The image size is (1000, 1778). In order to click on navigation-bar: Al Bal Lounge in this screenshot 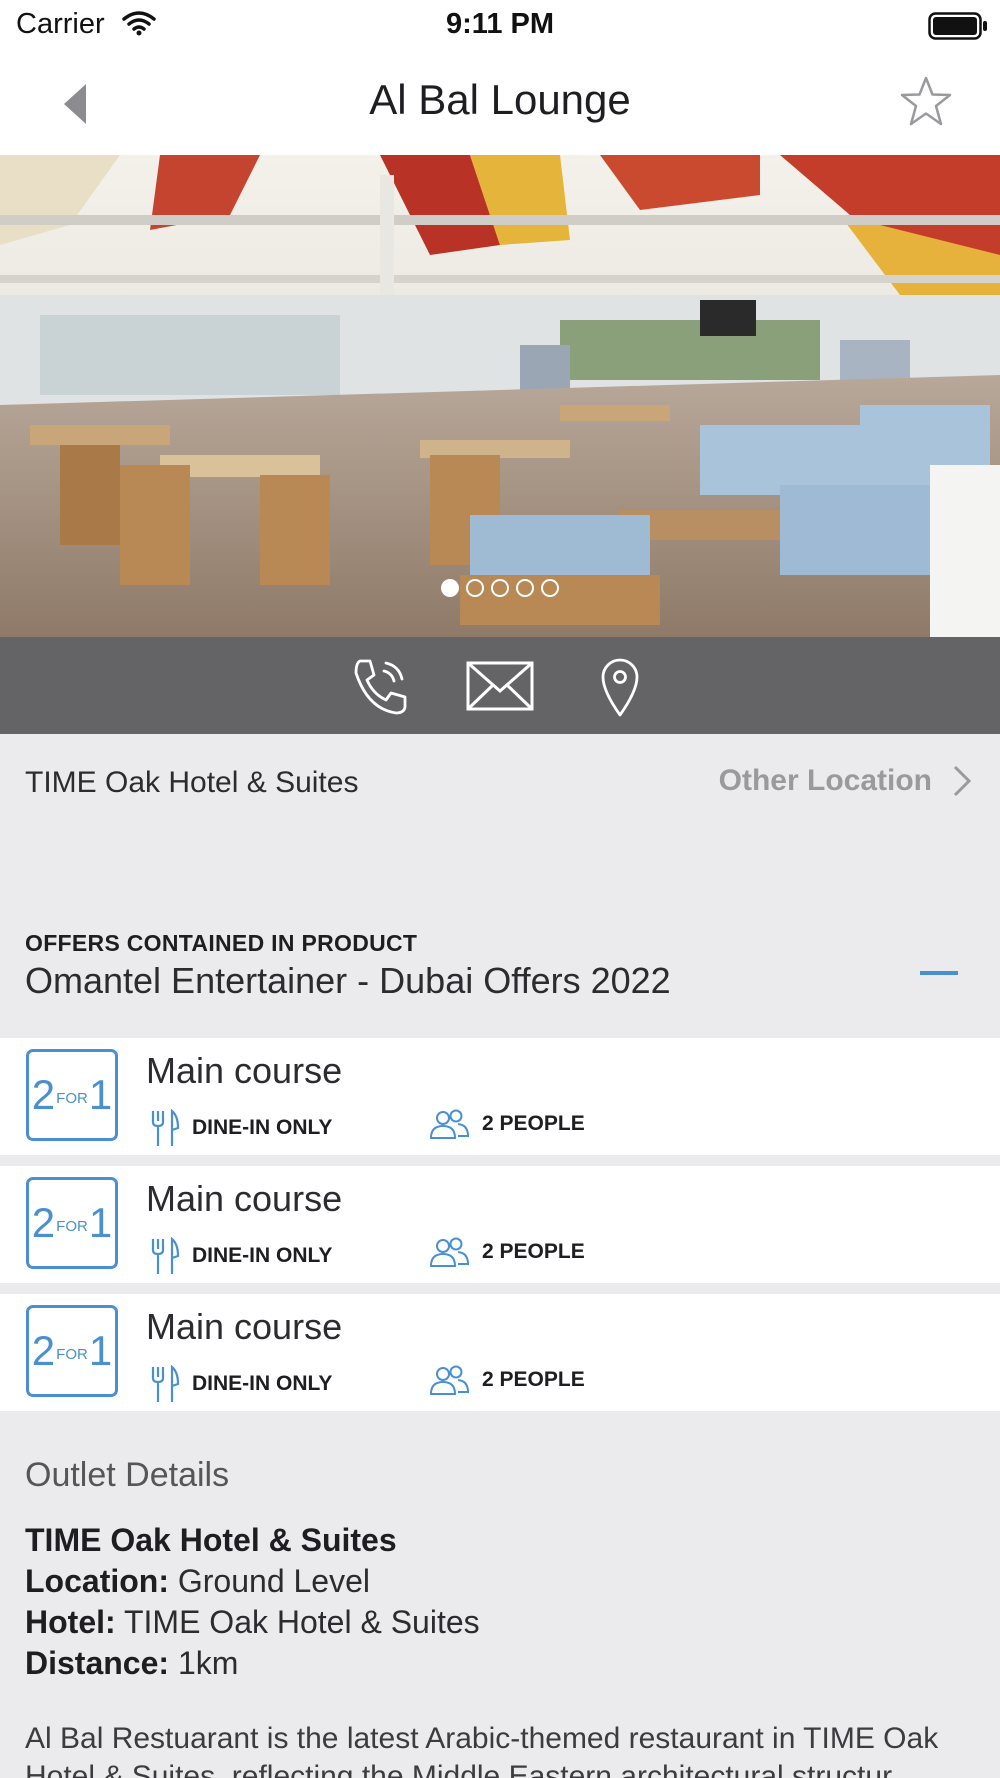, I will do `click(500, 104)`.